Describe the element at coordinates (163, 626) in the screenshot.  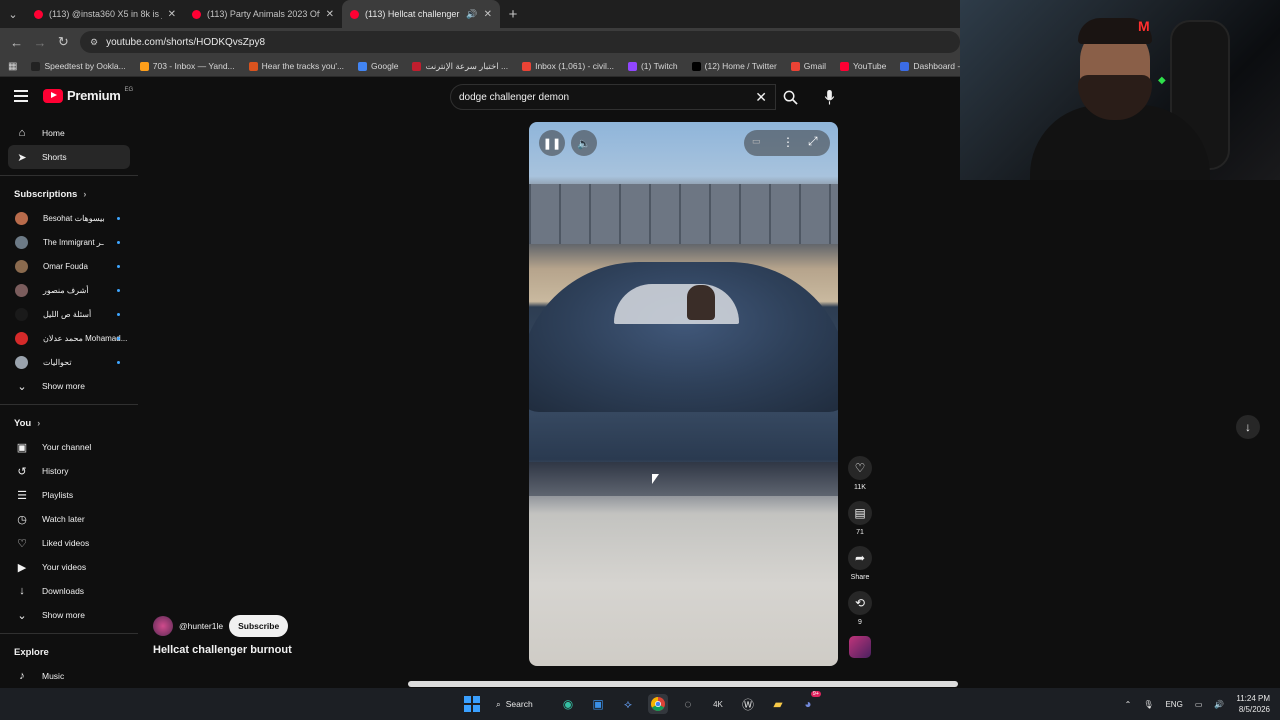
I see `channel-avatar` at that location.